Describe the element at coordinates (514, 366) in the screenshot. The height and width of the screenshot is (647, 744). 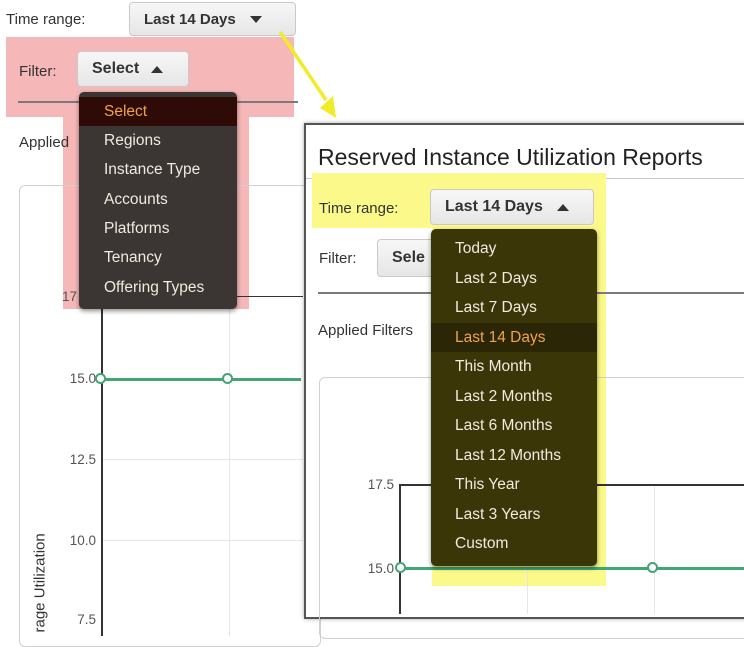
I see `time-range-item-this-month: This Month` at that location.